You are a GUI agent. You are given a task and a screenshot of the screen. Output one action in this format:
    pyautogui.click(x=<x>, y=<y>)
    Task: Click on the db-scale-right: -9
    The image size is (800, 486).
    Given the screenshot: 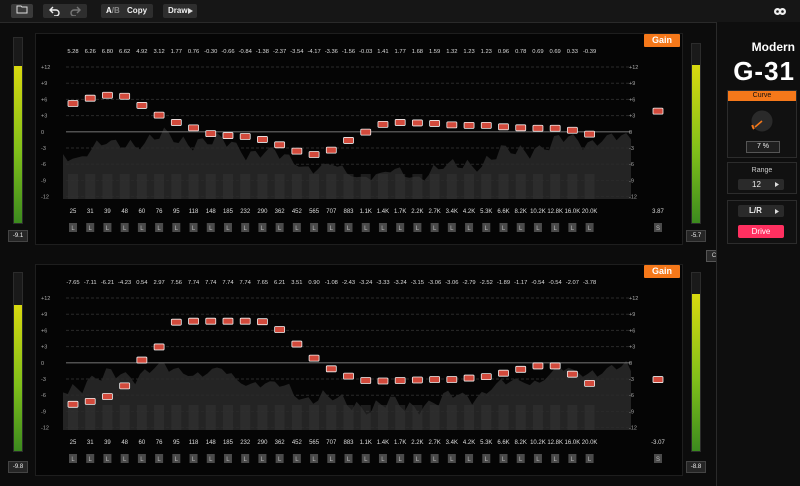 What is the action you would take?
    pyautogui.click(x=631, y=412)
    